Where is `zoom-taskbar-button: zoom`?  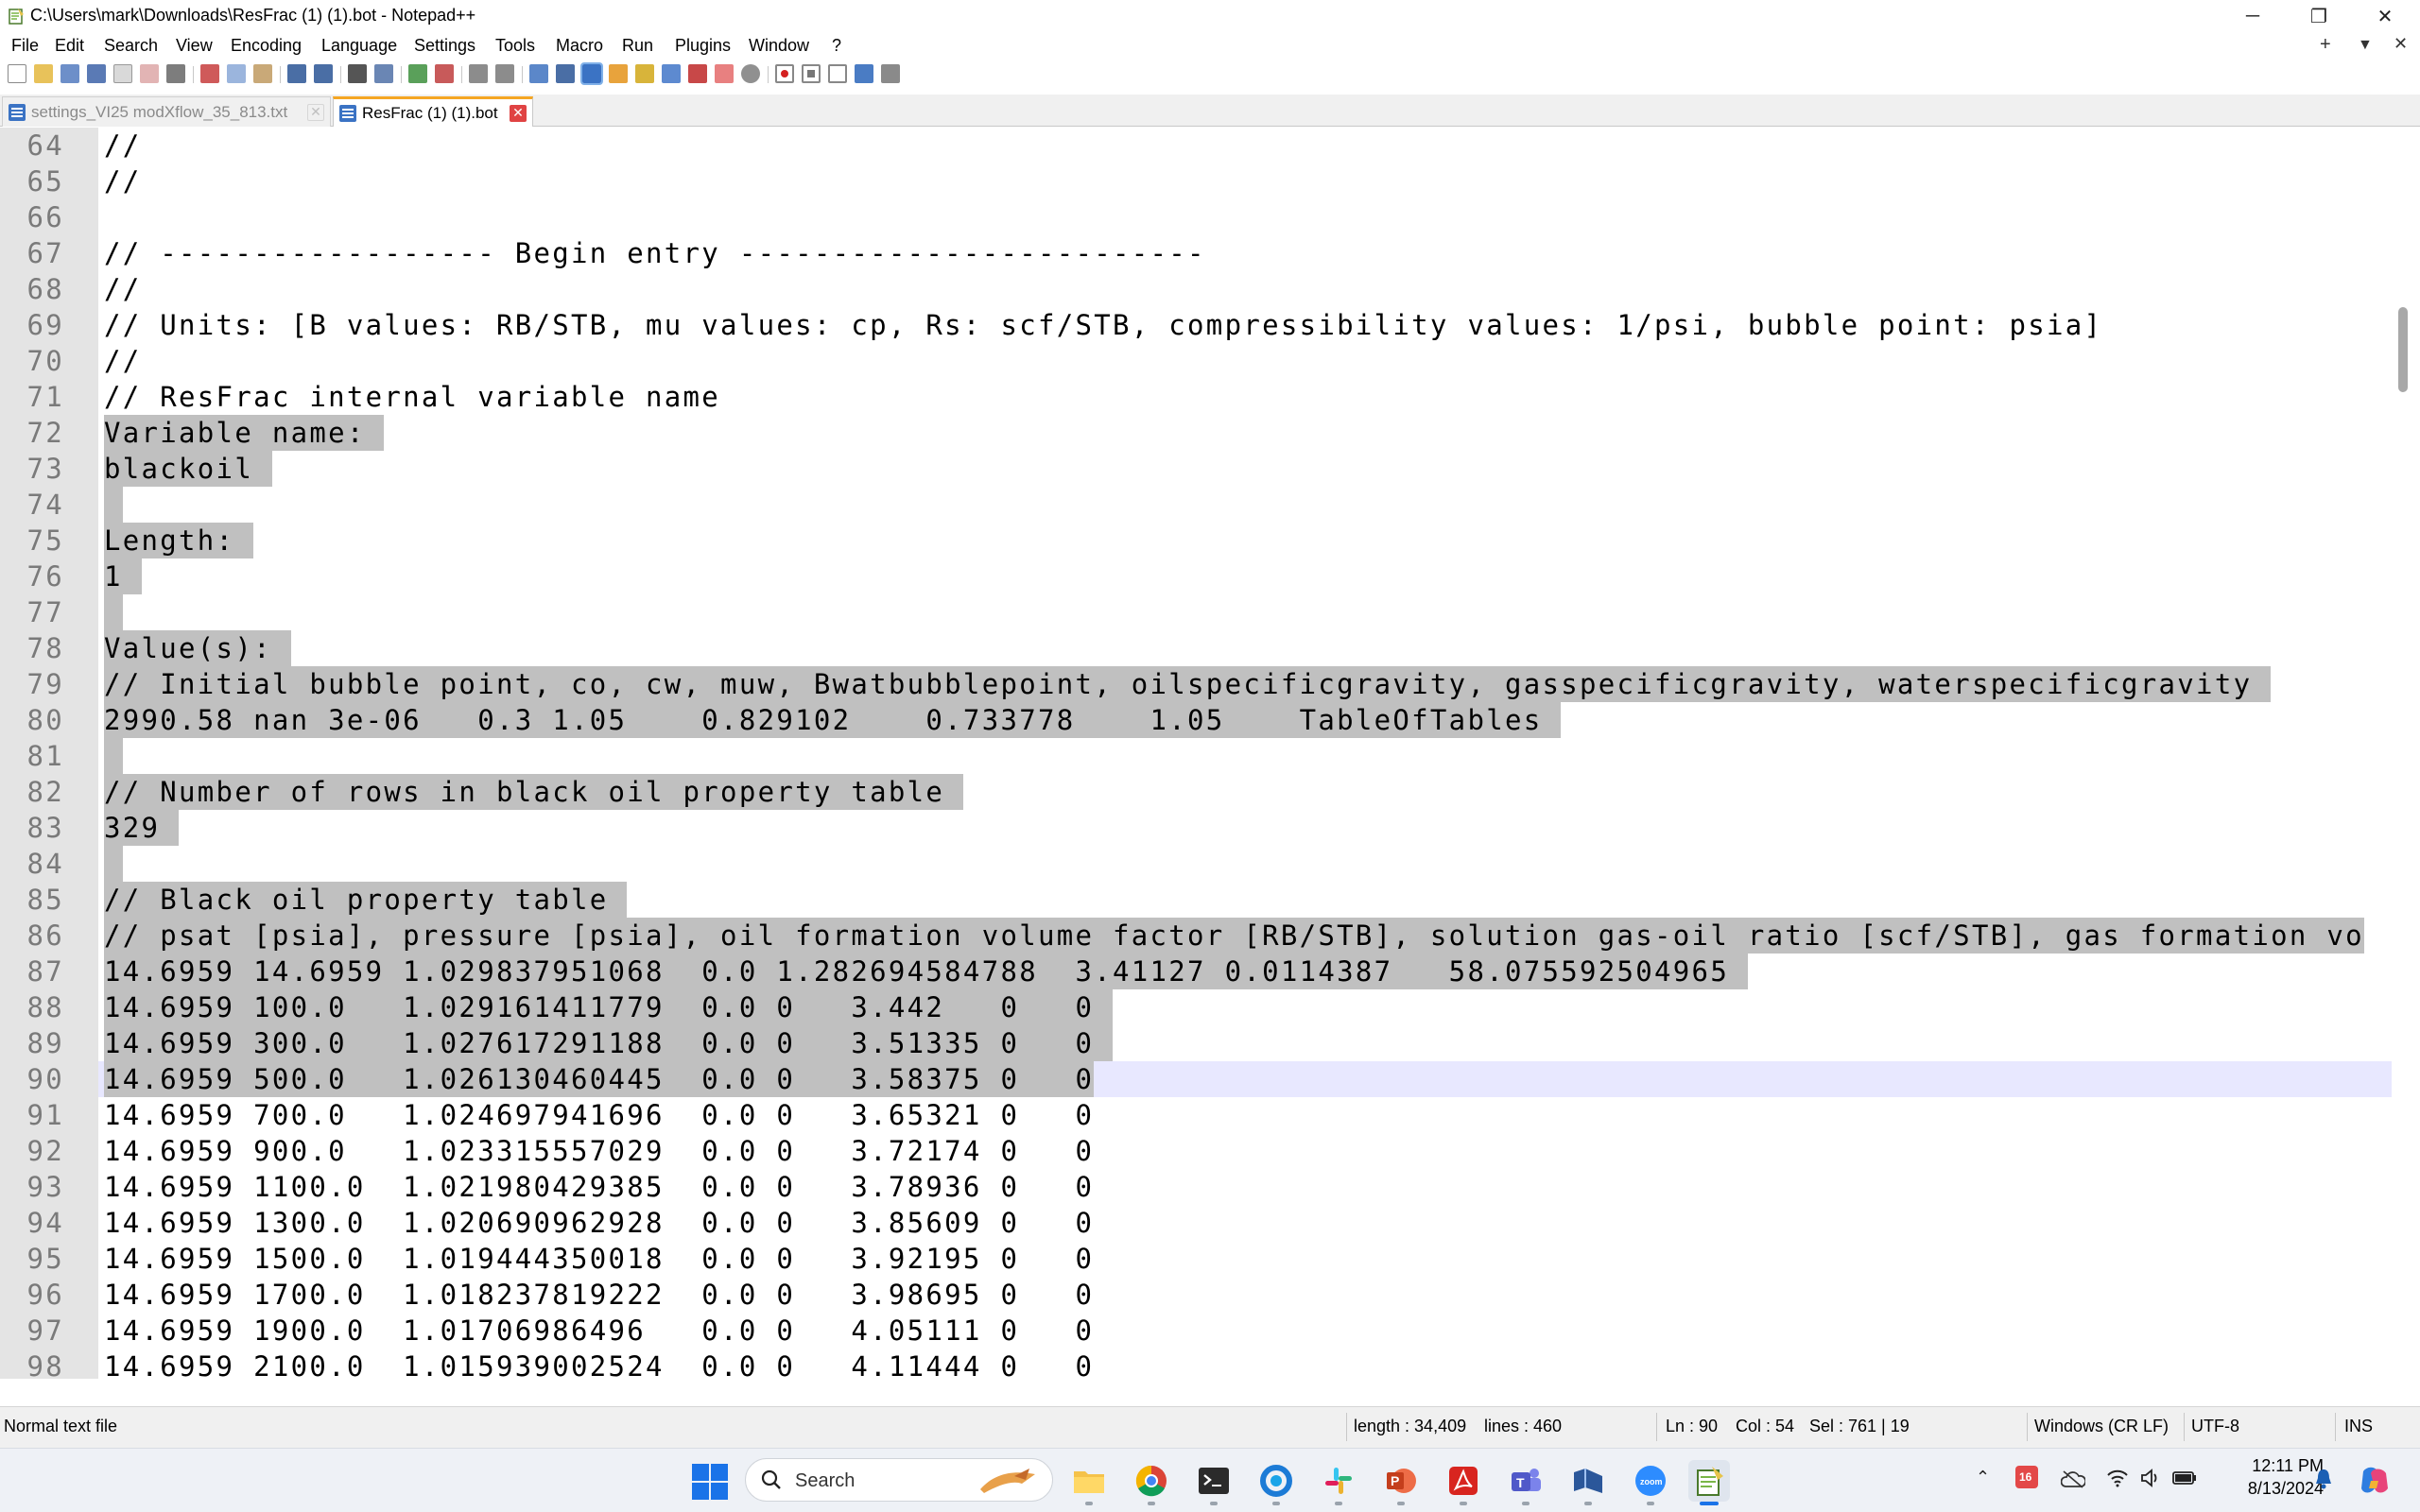 zoom-taskbar-button: zoom is located at coordinates (1651, 1482).